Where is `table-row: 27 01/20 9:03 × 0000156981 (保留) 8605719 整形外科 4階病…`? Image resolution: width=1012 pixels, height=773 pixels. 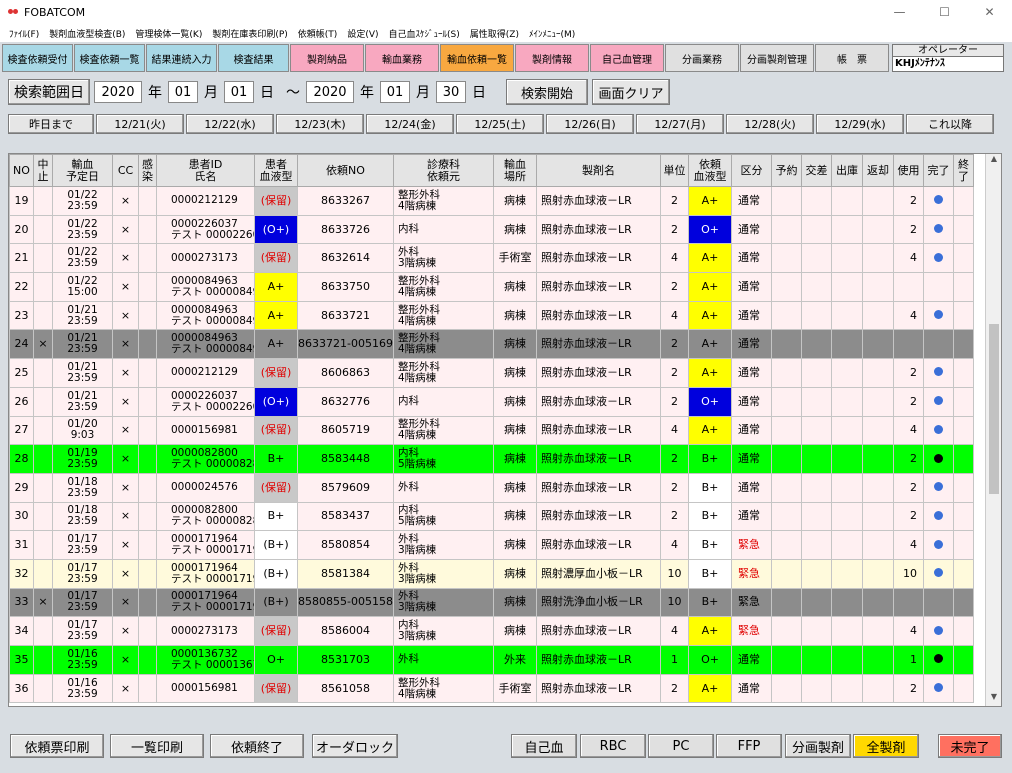
table-row: 27 01/20 9:03 × 0000156981 (保留) 8605719 整形外科 4階病… is located at coordinates (491, 430).